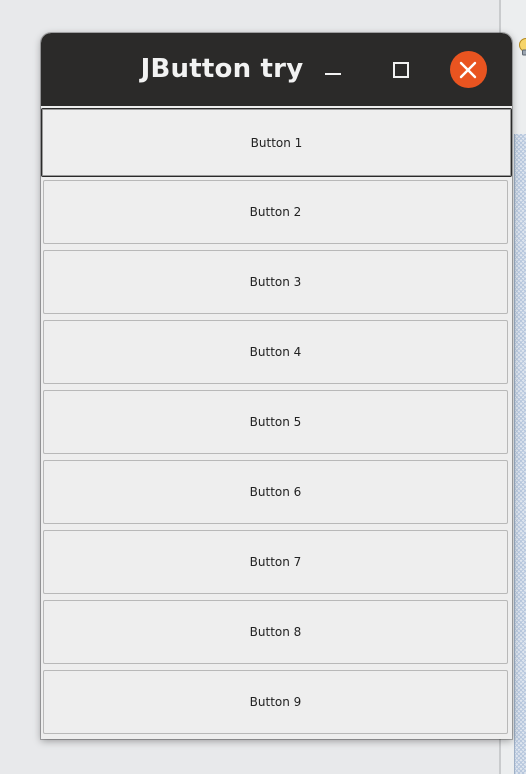  What do you see at coordinates (275, 562) in the screenshot?
I see `button-7: Button 7` at bounding box center [275, 562].